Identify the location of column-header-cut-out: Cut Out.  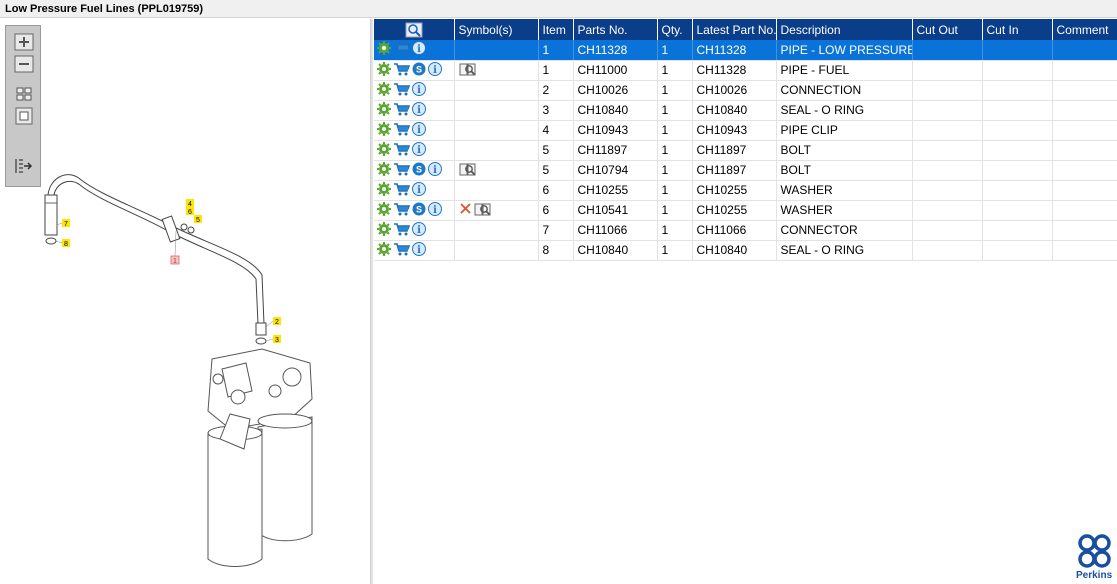
(947, 29).